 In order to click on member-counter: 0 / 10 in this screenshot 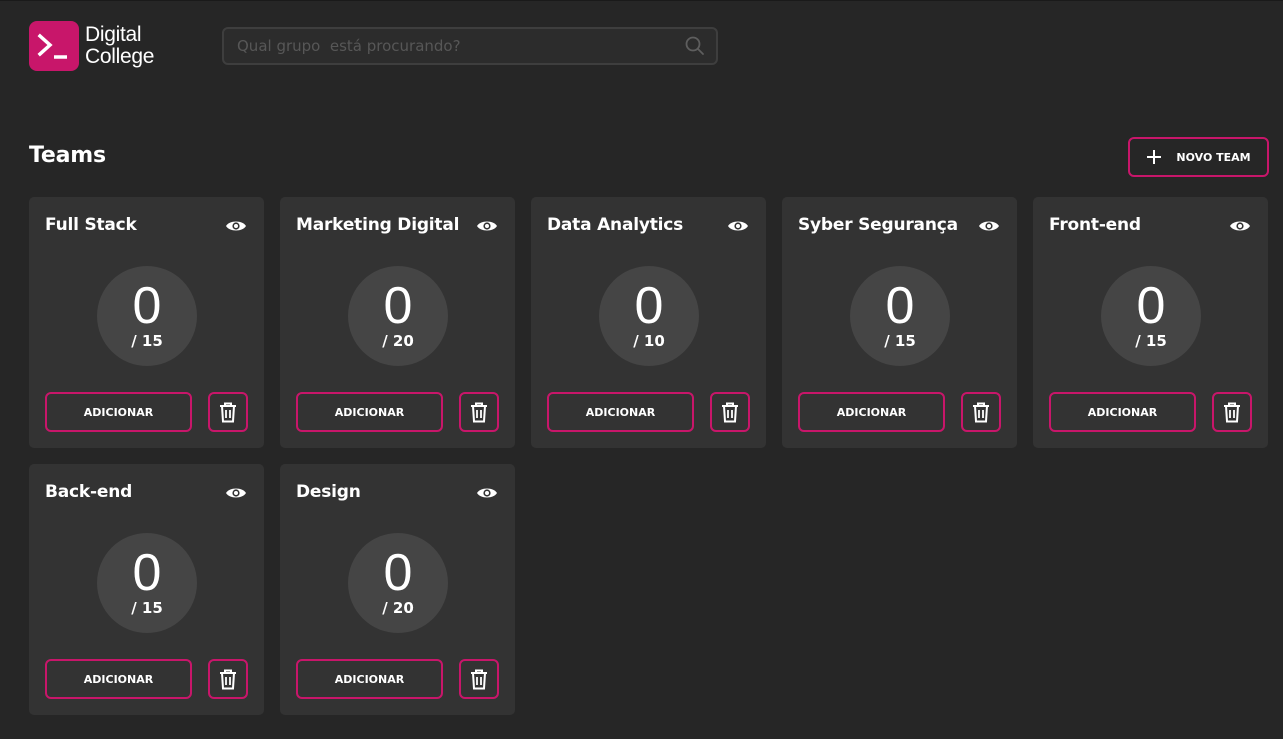, I will do `click(649, 316)`.